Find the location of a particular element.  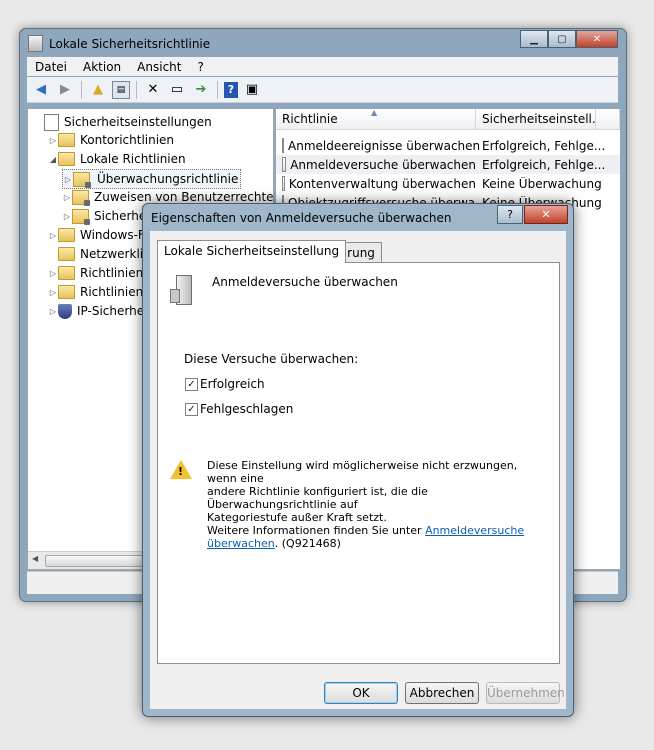

setting-cell: Keine Überwachung is located at coordinates (542, 183).